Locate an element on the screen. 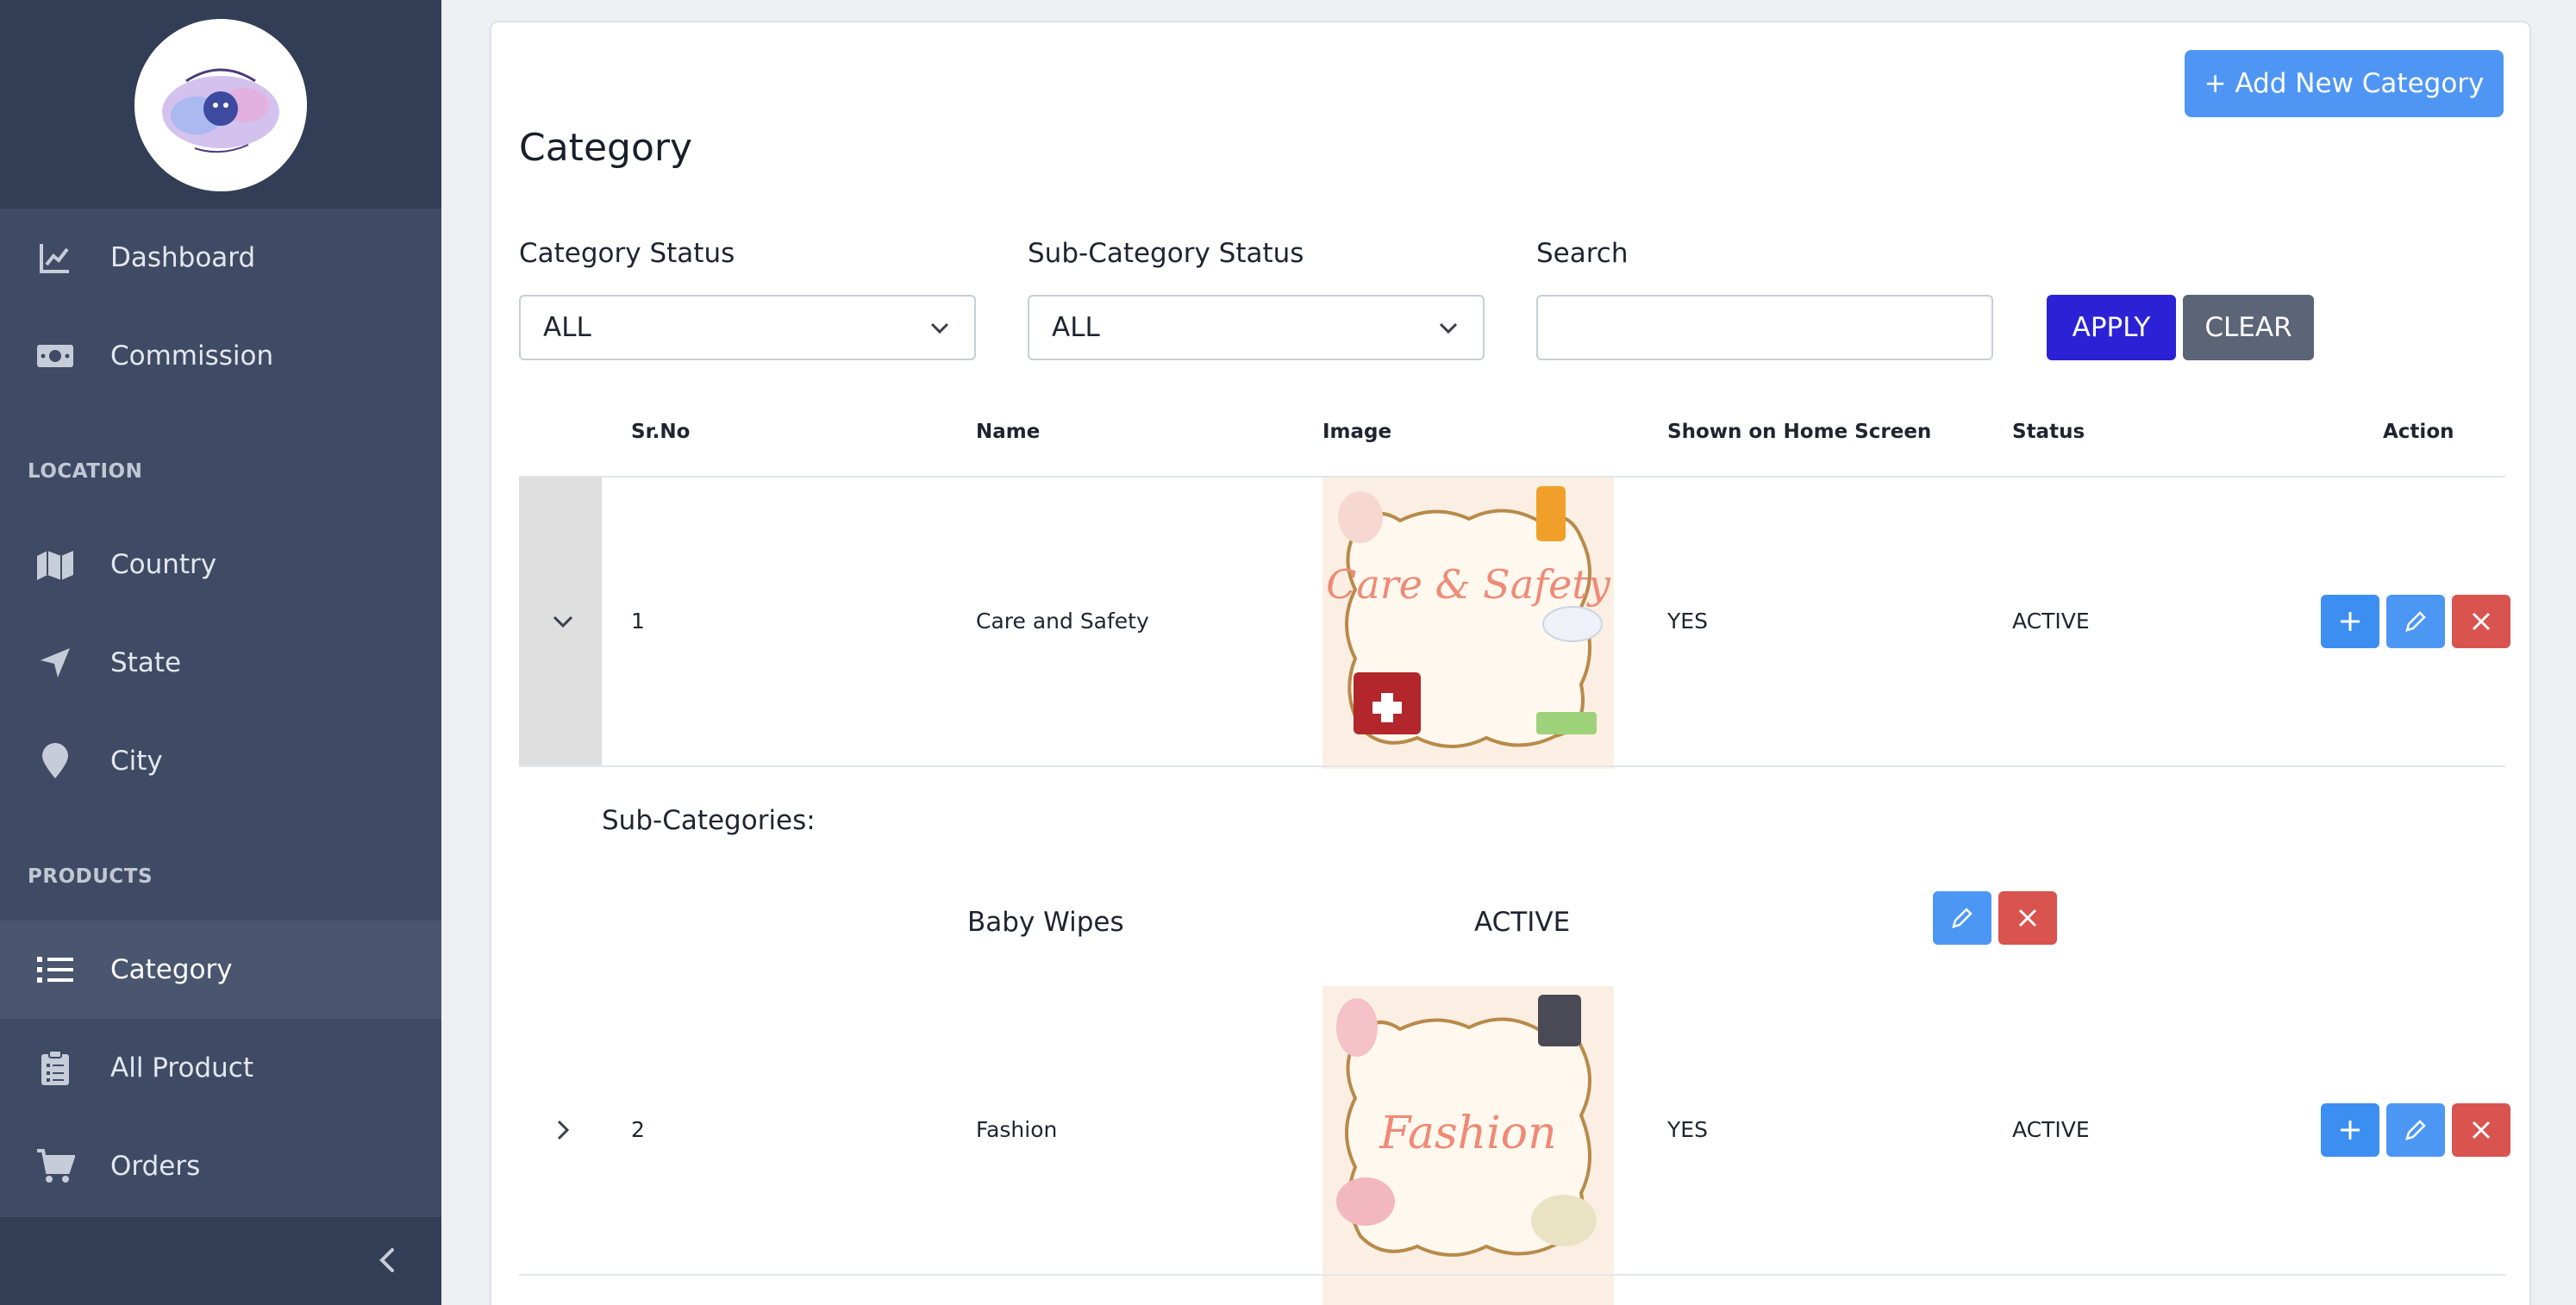 The height and width of the screenshot is (1305, 2576). category-image-label: Fashion is located at coordinates (1468, 1133).